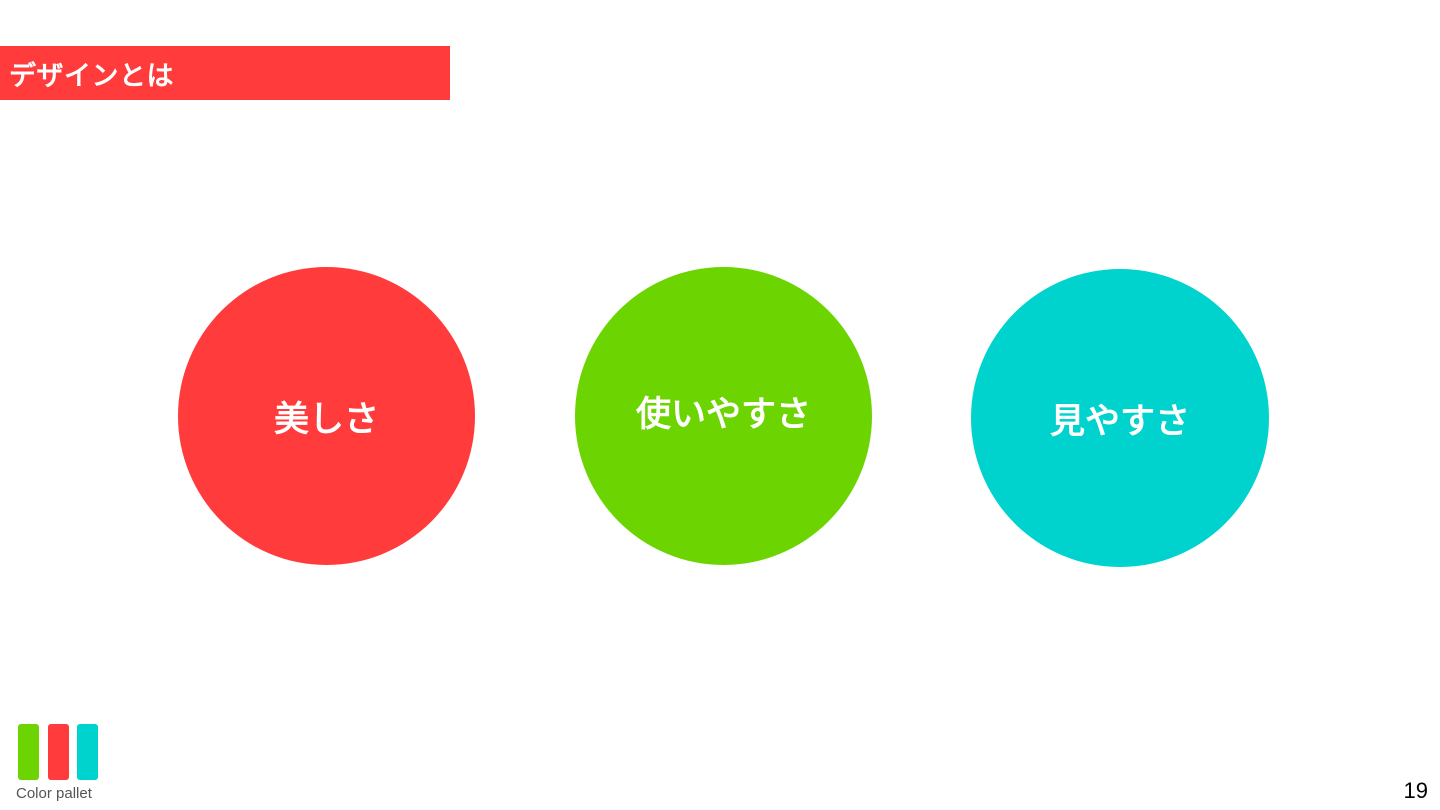  I want to click on circle-usability-label: 使いやすさ, so click(723, 414).